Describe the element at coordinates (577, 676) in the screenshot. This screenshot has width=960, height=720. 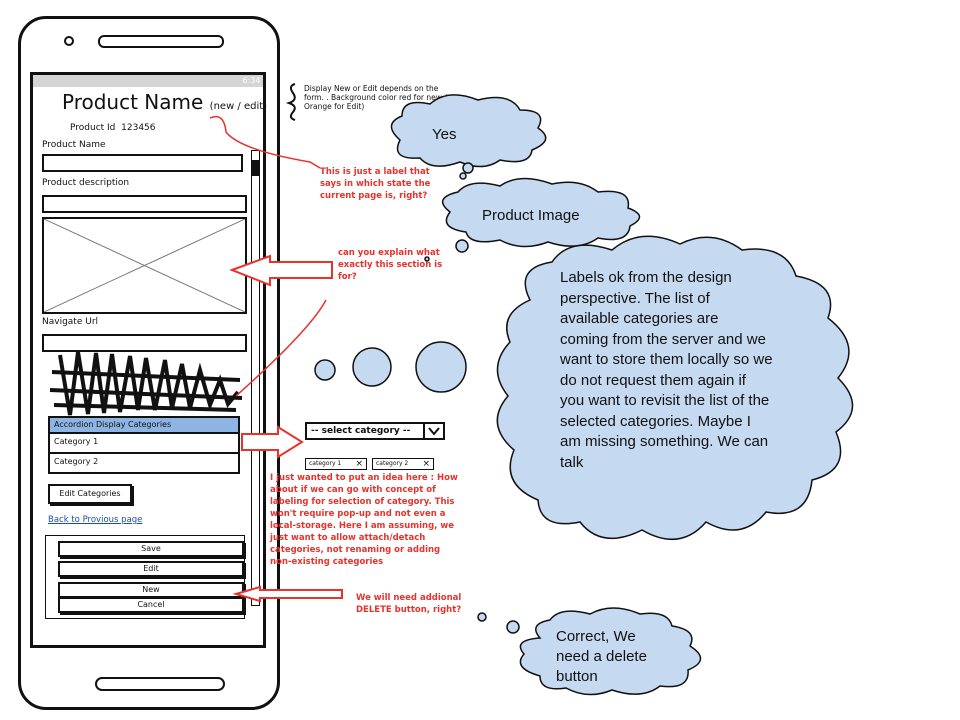
I see `cloud-line: button` at that location.